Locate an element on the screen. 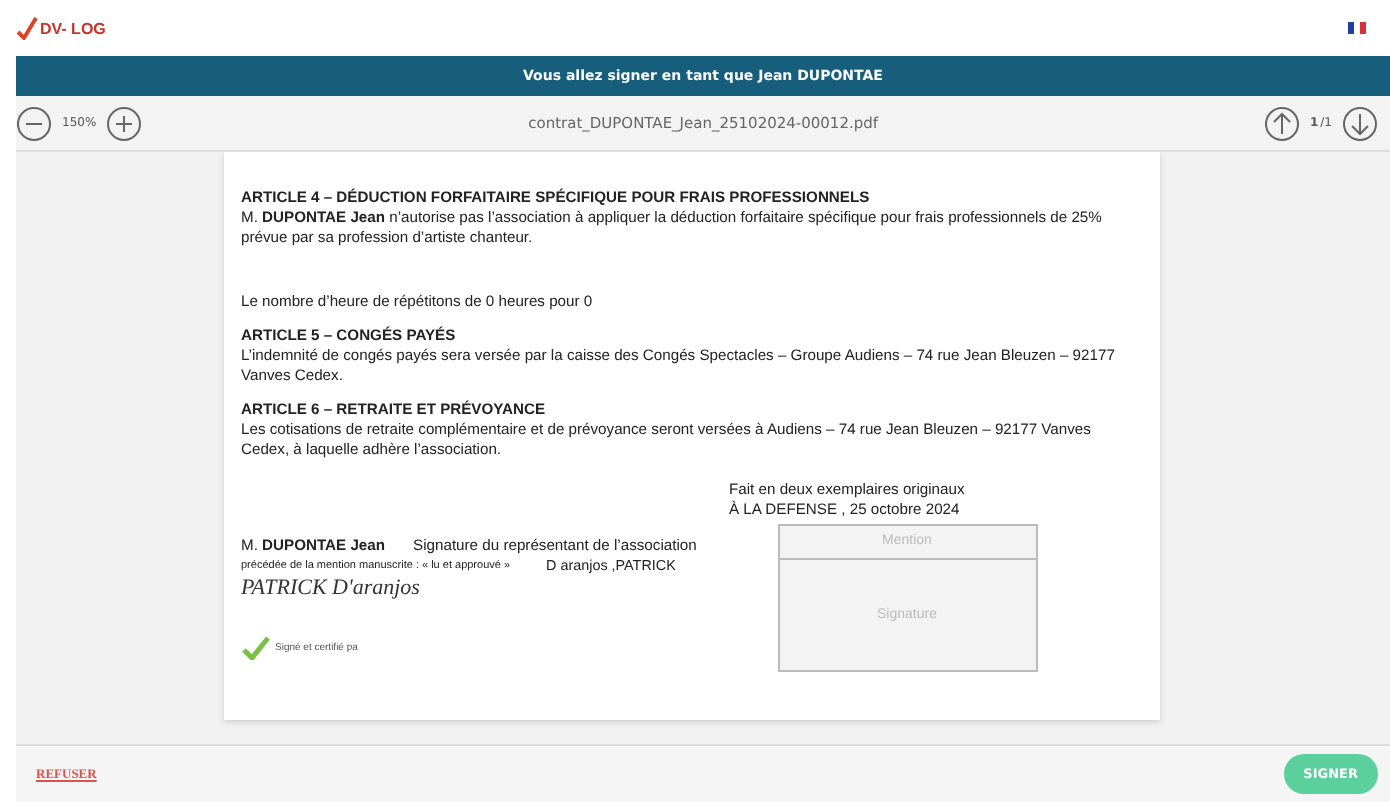  handwritten-signature: PATRICK D'aranjos is located at coordinates (331, 588).